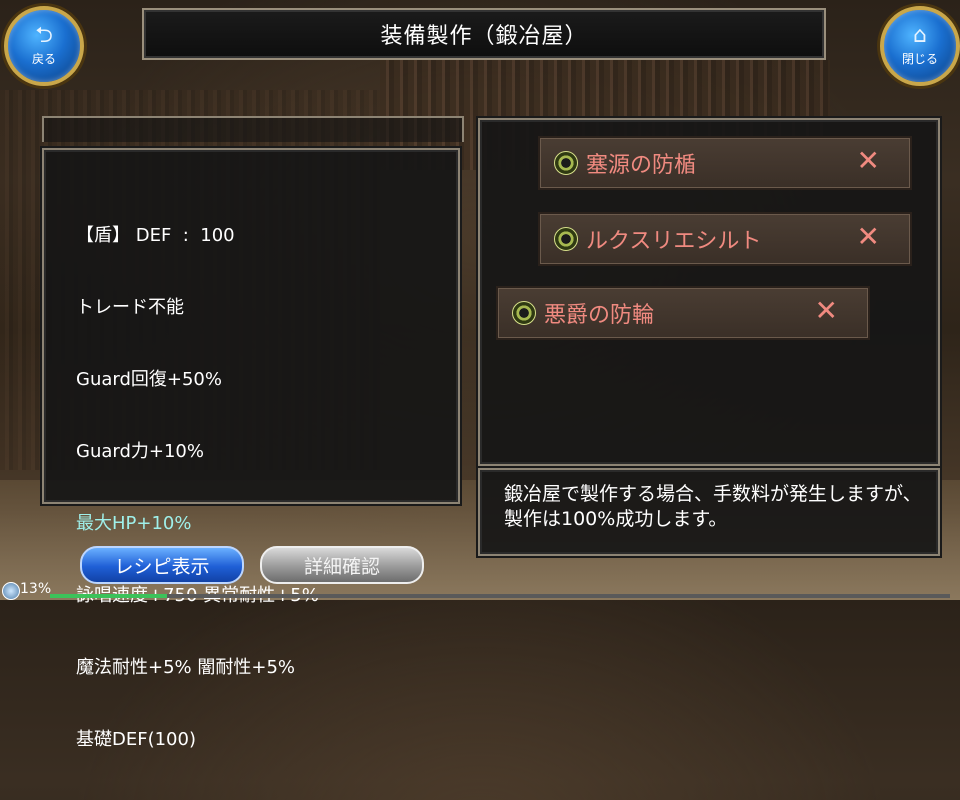  What do you see at coordinates (36, 589) in the screenshot?
I see `progress-label: 13%` at bounding box center [36, 589].